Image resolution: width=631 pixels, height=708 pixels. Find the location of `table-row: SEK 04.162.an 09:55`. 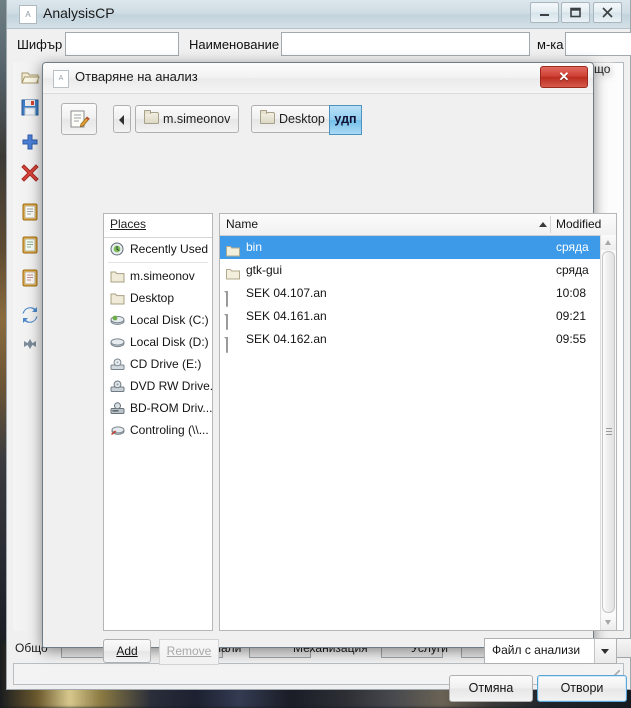

table-row: SEK 04.162.an 09:55 is located at coordinates (418, 340).